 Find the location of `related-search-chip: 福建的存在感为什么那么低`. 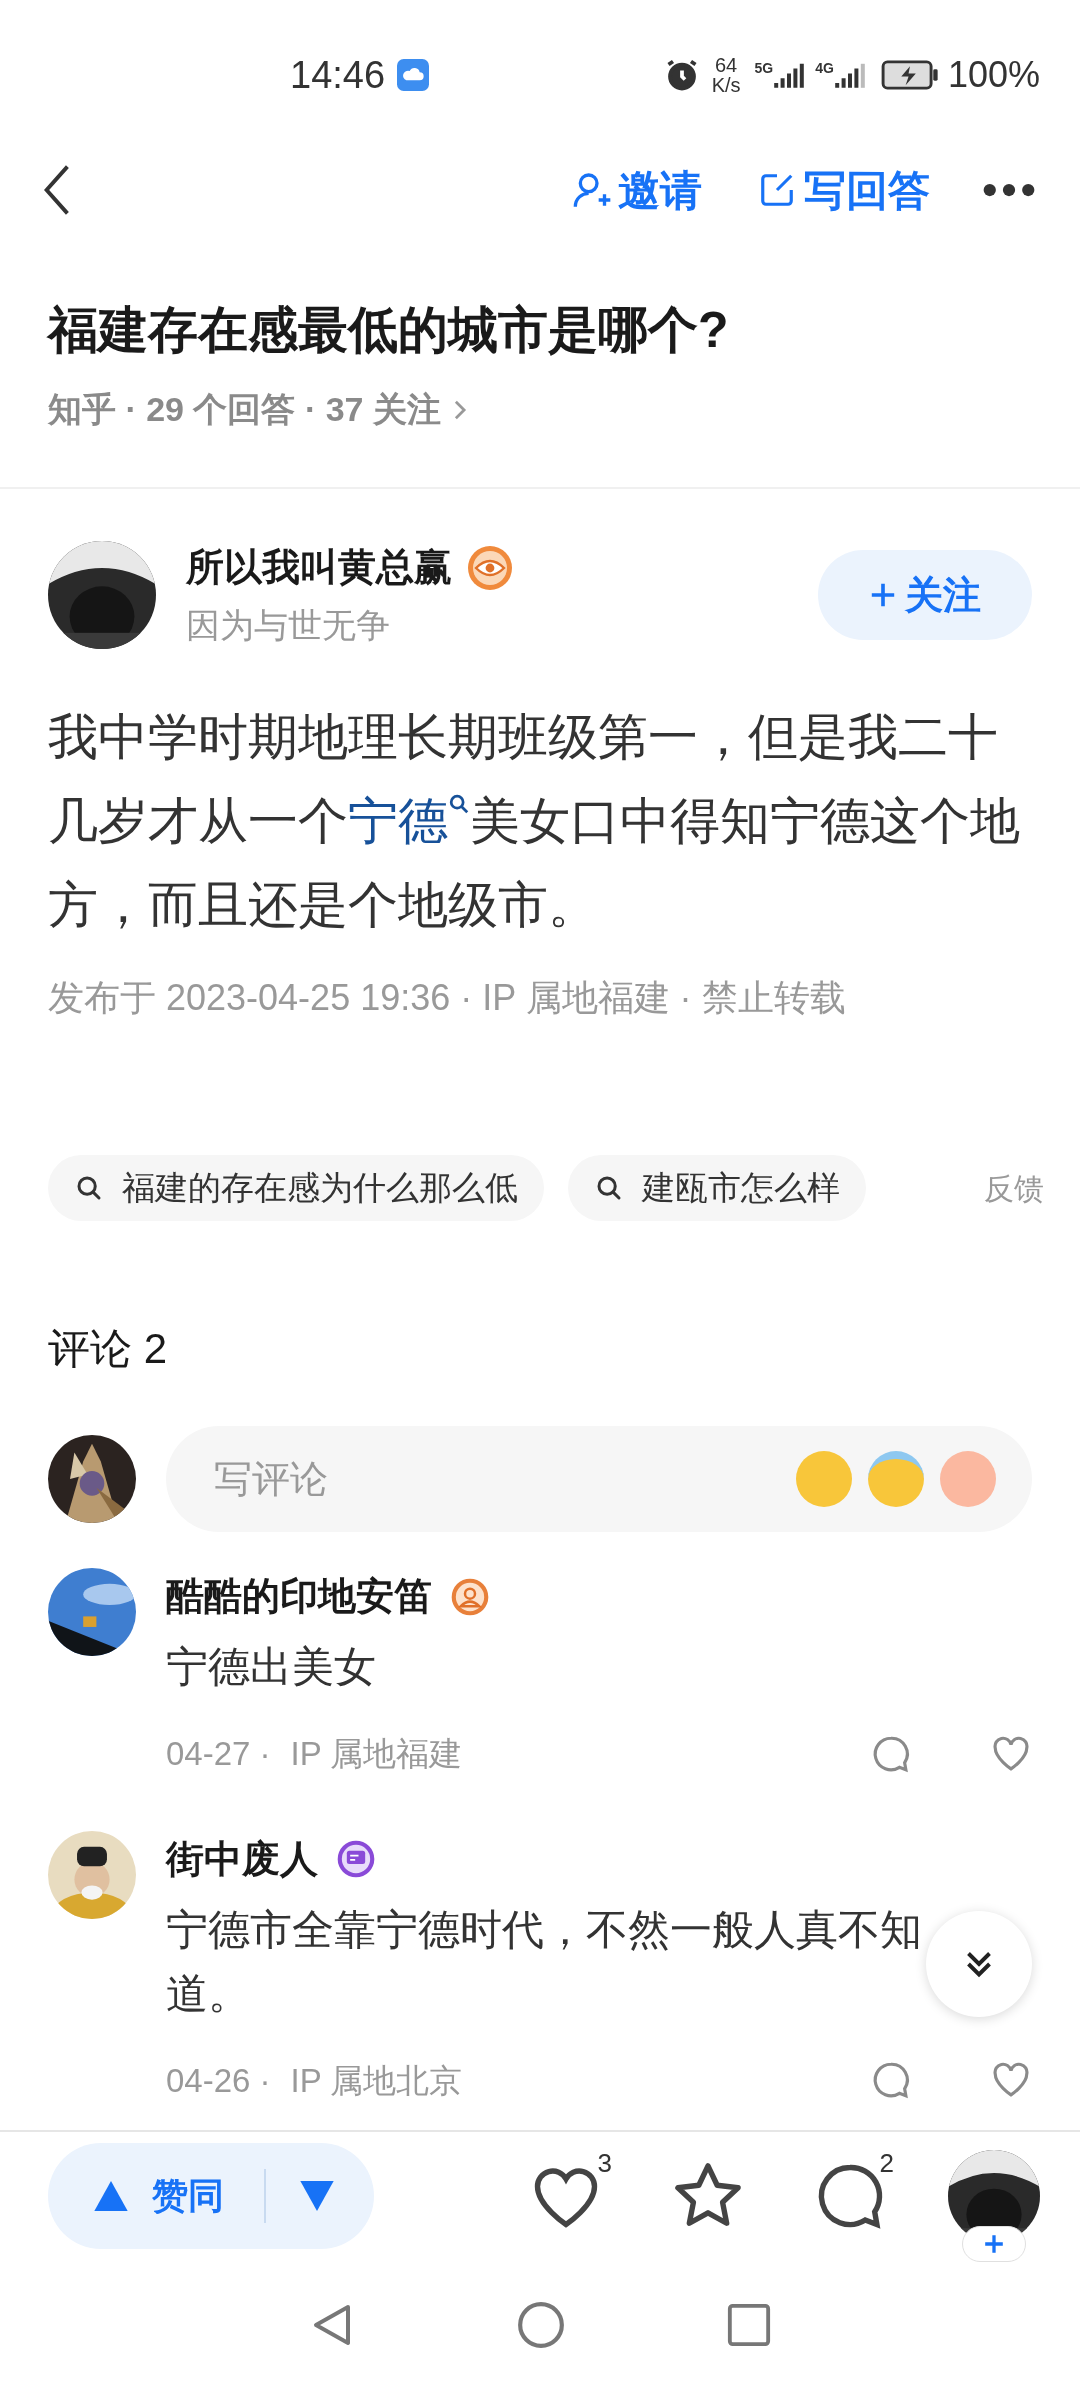

related-search-chip: 福建的存在感为什么那么低 is located at coordinates (296, 1188).